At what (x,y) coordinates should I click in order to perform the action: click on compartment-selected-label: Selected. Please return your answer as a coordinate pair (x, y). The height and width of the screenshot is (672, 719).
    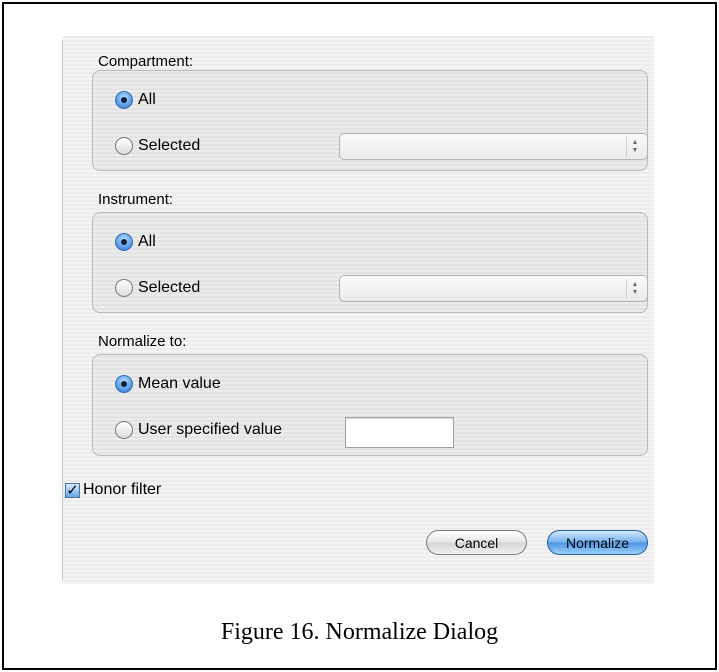
    Looking at the image, I should click on (169, 145).